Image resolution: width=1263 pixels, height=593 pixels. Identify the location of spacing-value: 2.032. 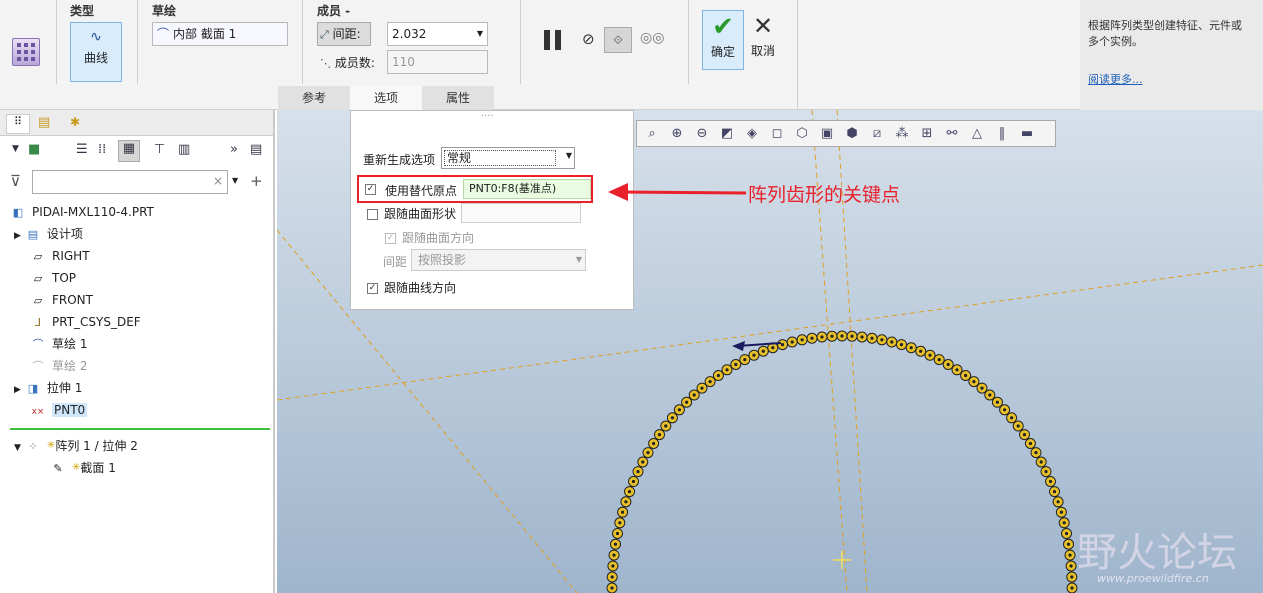
(409, 34).